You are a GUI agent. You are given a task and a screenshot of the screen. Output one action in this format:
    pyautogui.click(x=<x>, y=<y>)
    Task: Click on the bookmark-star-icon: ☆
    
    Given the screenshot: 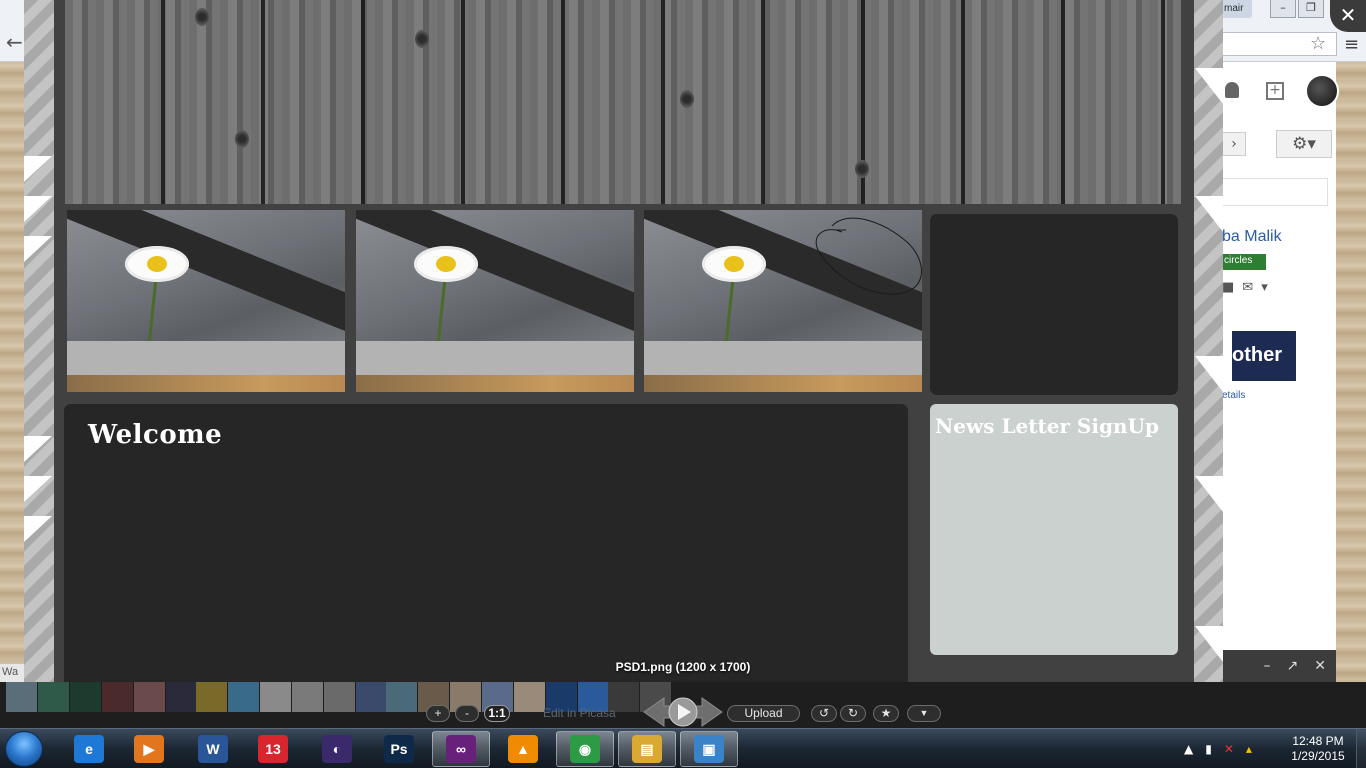 What is the action you would take?
    pyautogui.click(x=1318, y=43)
    